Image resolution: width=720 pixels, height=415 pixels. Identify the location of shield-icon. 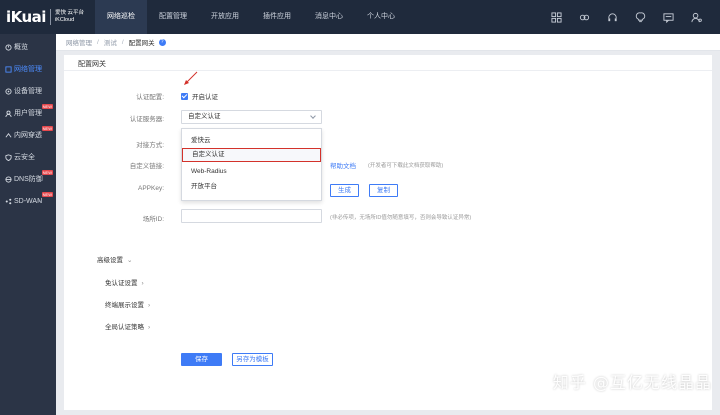
(8, 157).